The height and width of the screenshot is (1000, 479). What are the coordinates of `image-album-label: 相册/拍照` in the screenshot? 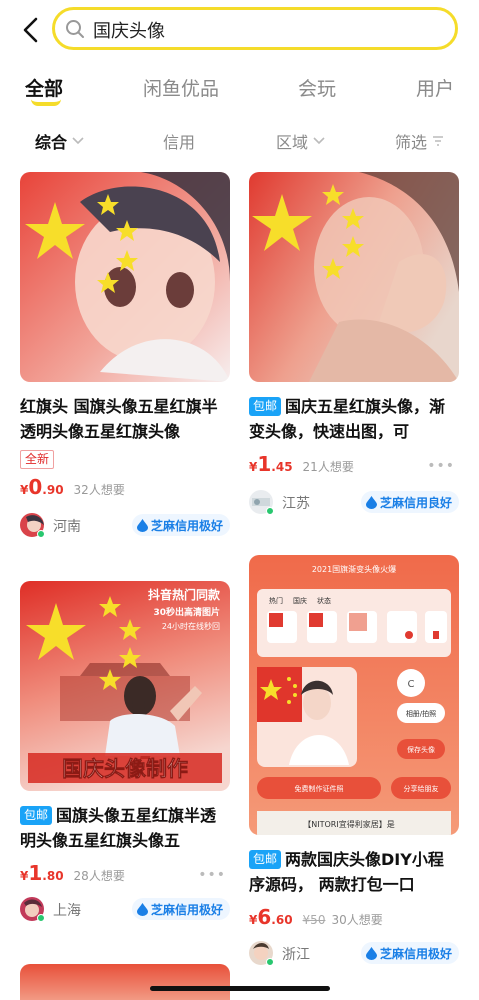 It's located at (421, 713).